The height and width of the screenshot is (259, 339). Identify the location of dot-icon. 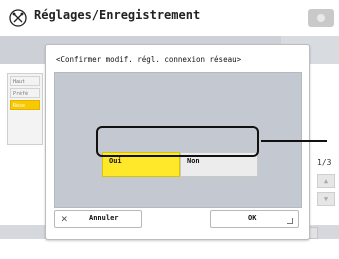
(321, 18).